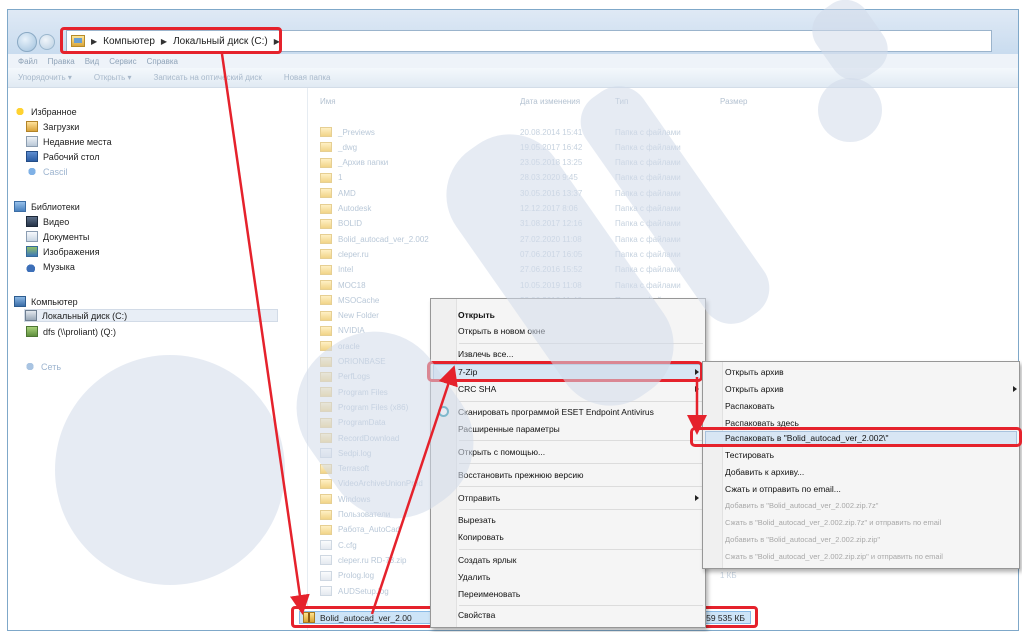 The width and height of the screenshot is (1022, 632). Describe the element at coordinates (509, 429) in the screenshot. I see `menu-advanced: Расширенные параметры` at that location.